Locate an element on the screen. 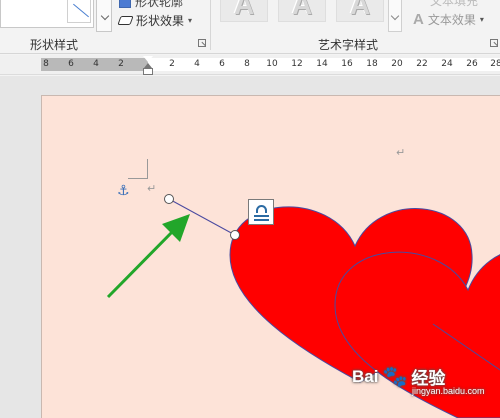 Image resolution: width=500 pixels, height=418 pixels. layout-options-button is located at coordinates (261, 212).